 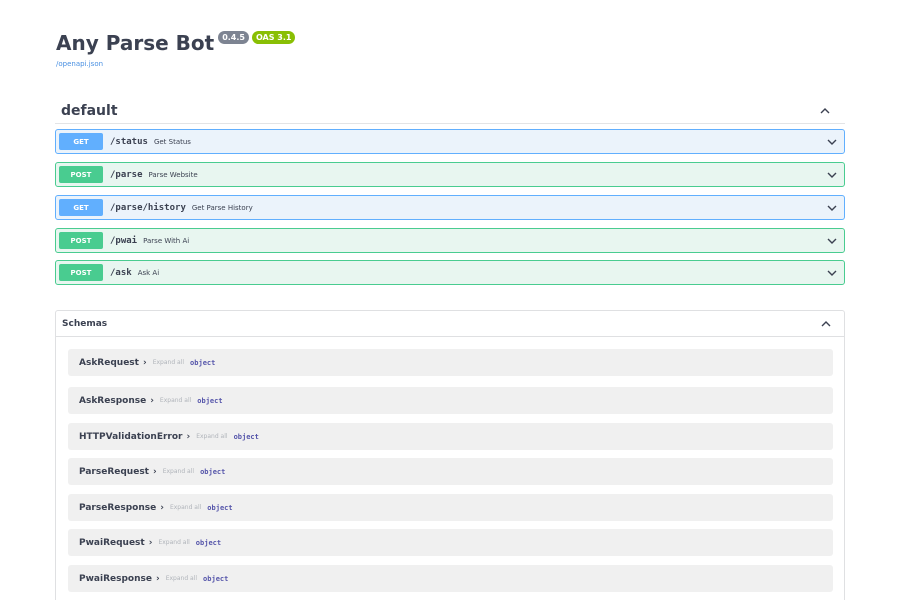 I want to click on model-name: PwaiRequest, so click(x=112, y=543).